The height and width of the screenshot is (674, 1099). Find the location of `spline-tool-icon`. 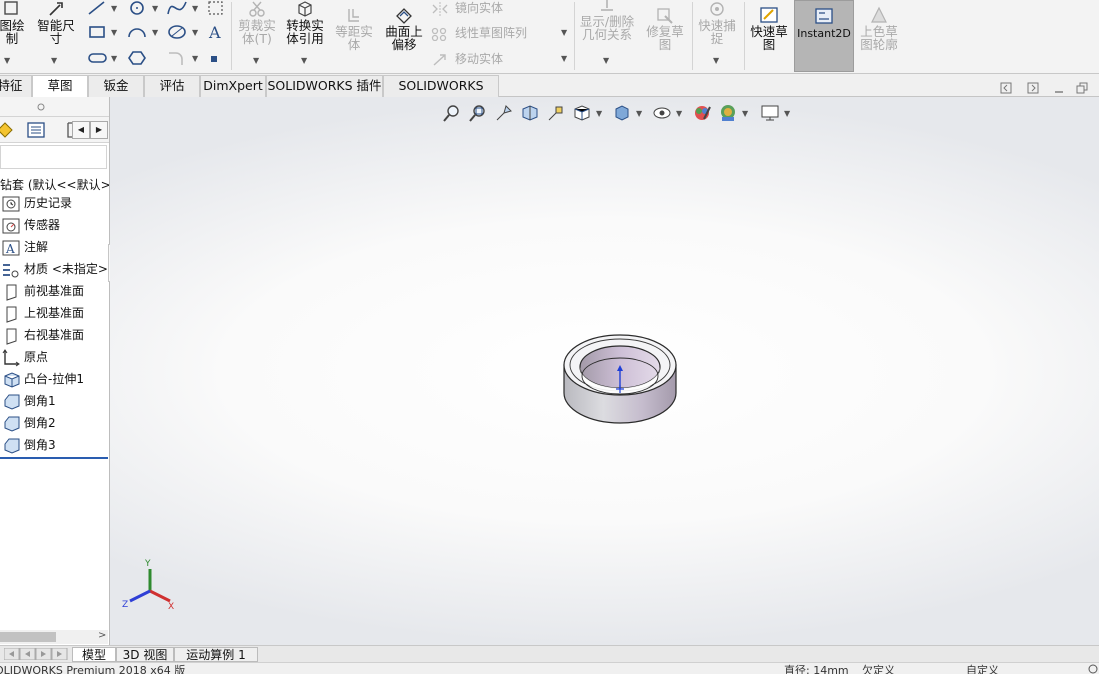

spline-tool-icon is located at coordinates (177, 8).